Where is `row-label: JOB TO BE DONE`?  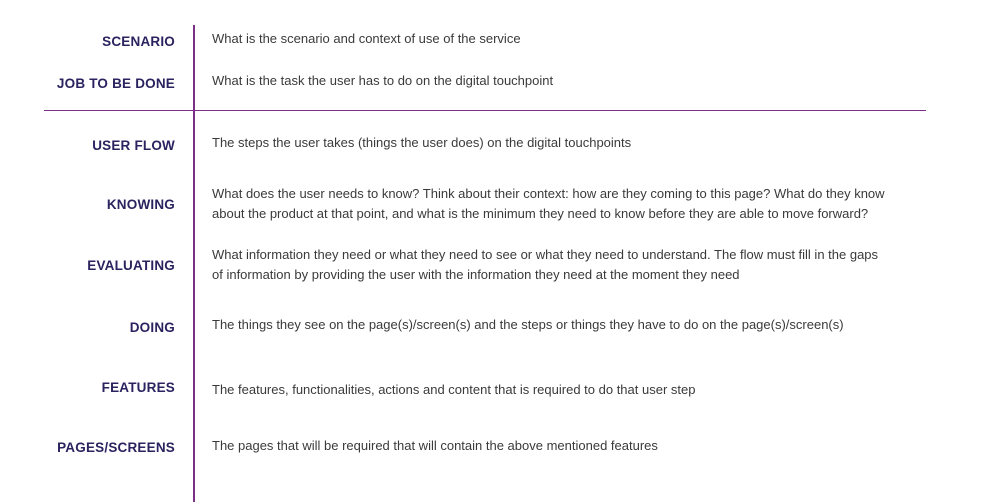 row-label: JOB TO BE DONE is located at coordinates (115, 83).